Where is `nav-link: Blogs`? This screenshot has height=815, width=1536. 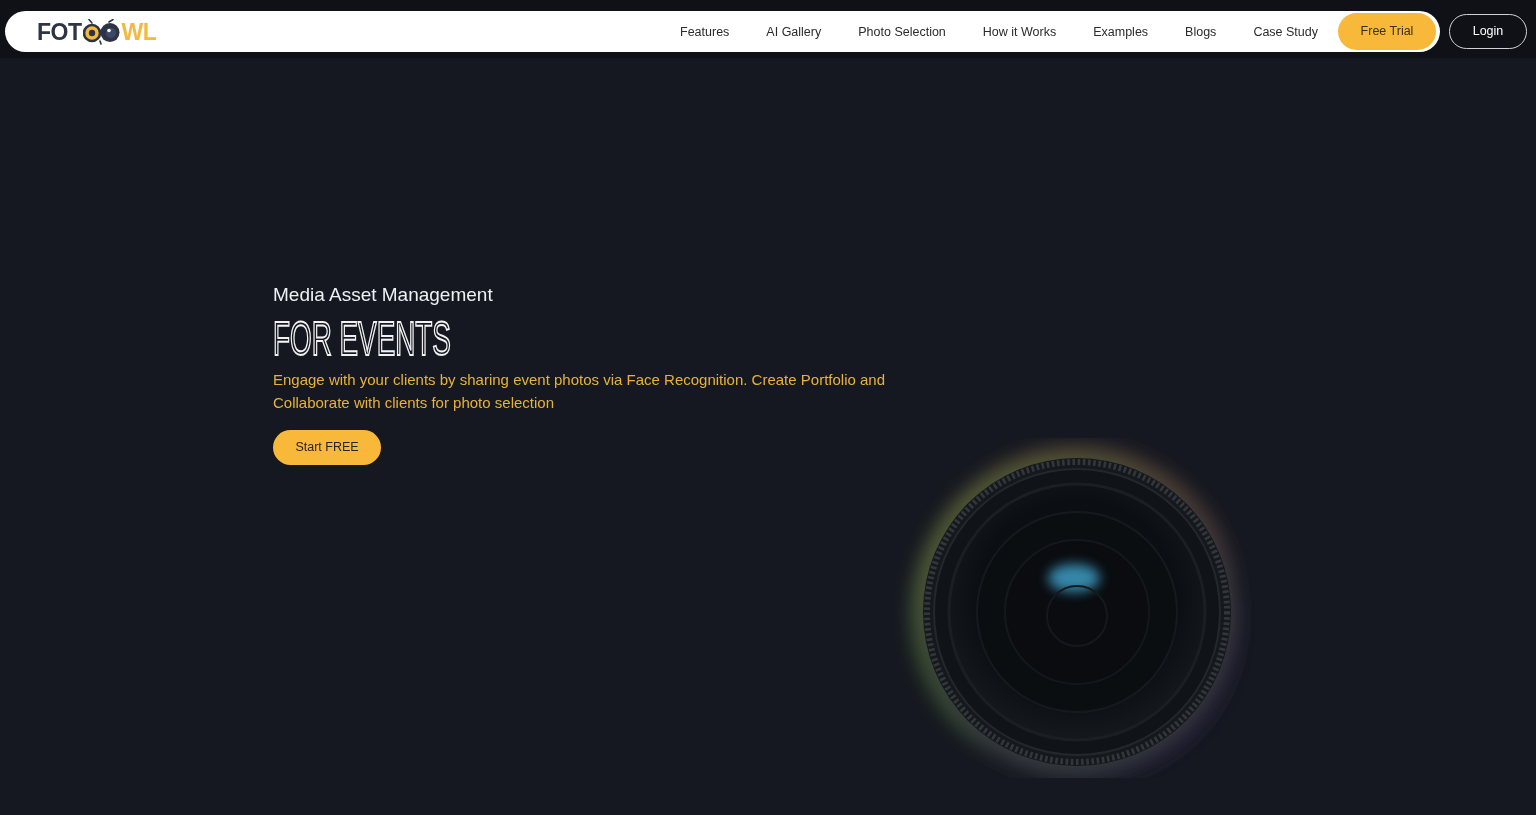
nav-link: Blogs is located at coordinates (1201, 31).